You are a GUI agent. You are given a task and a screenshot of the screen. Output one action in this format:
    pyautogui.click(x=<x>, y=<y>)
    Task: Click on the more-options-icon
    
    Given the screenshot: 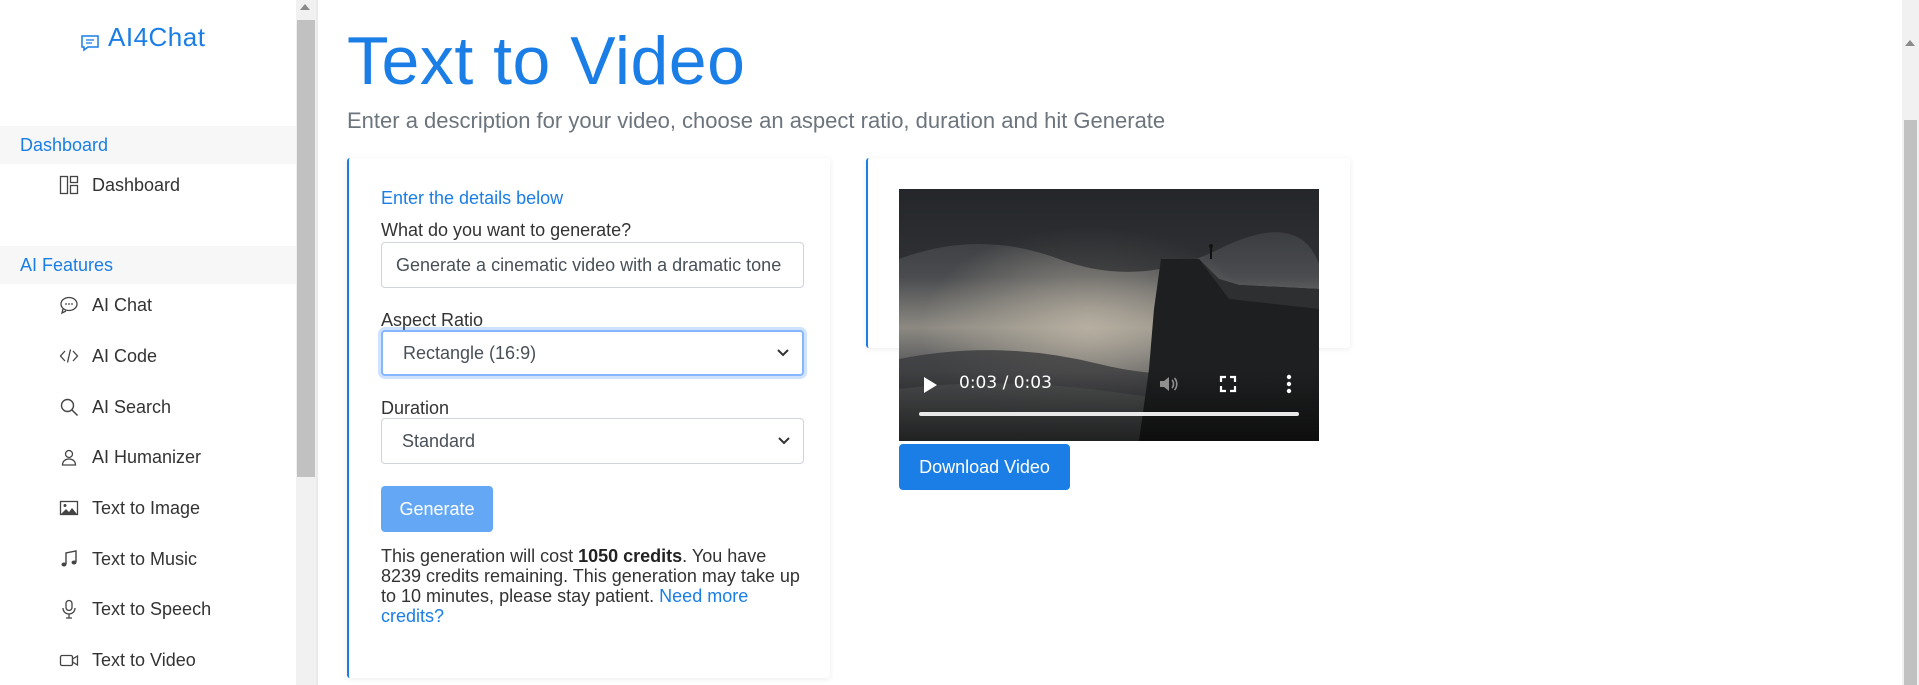 What is the action you would take?
    pyautogui.click(x=1289, y=384)
    